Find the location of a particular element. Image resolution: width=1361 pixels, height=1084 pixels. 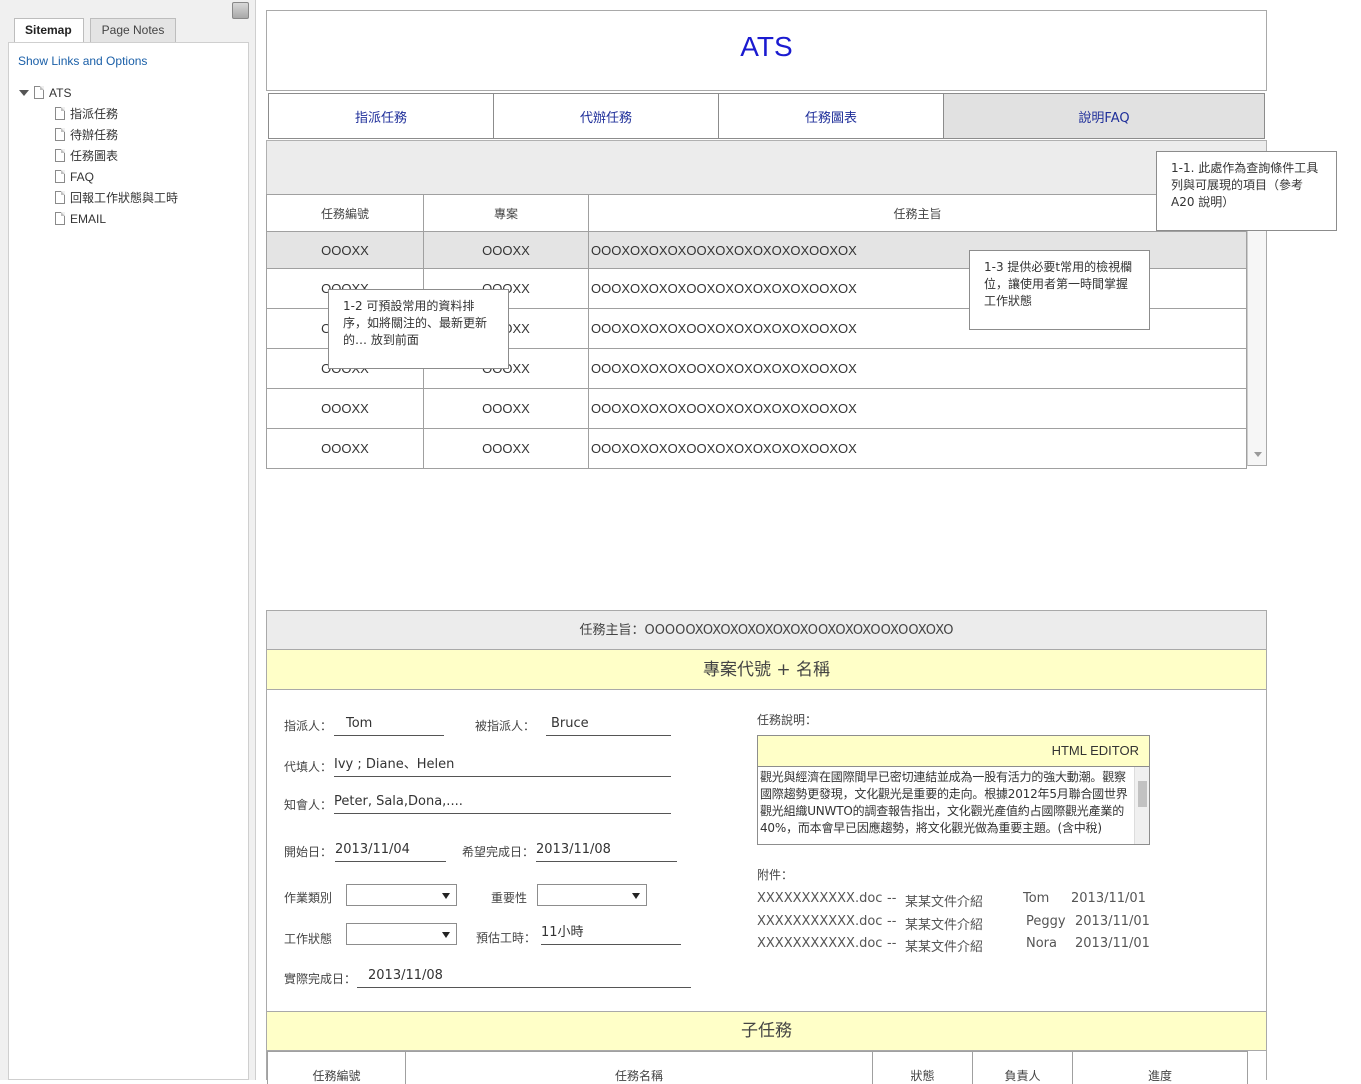

tab-sitemap: Sitemap is located at coordinates (49, 30).